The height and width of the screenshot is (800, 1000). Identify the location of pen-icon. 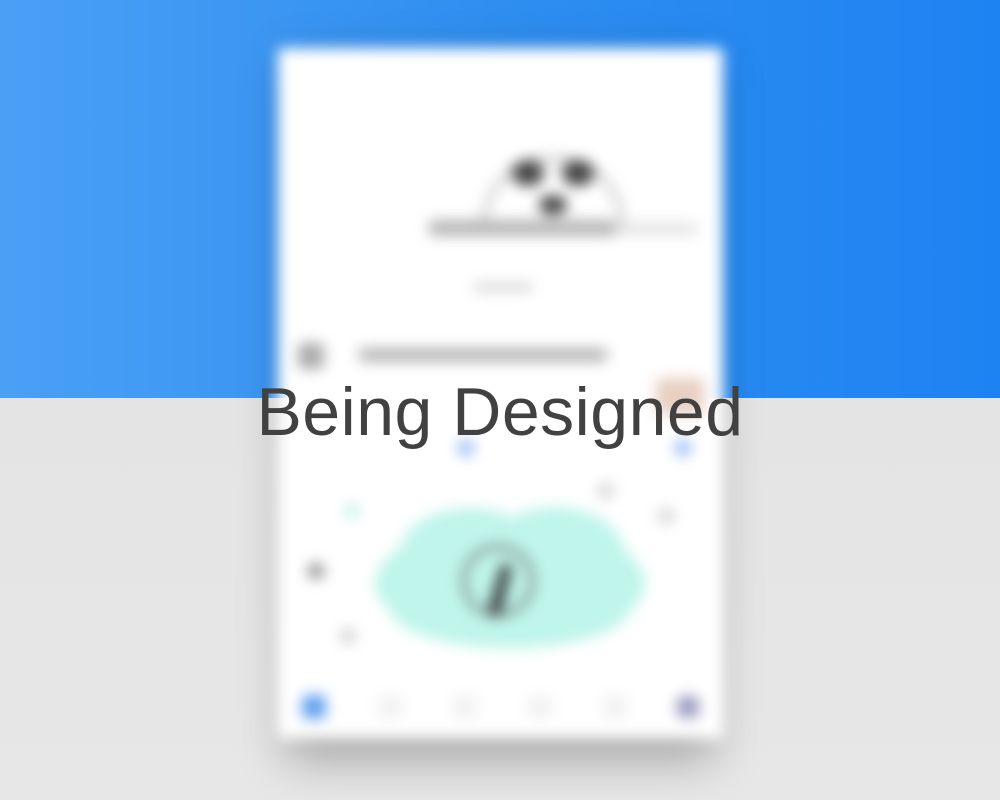
(314, 707).